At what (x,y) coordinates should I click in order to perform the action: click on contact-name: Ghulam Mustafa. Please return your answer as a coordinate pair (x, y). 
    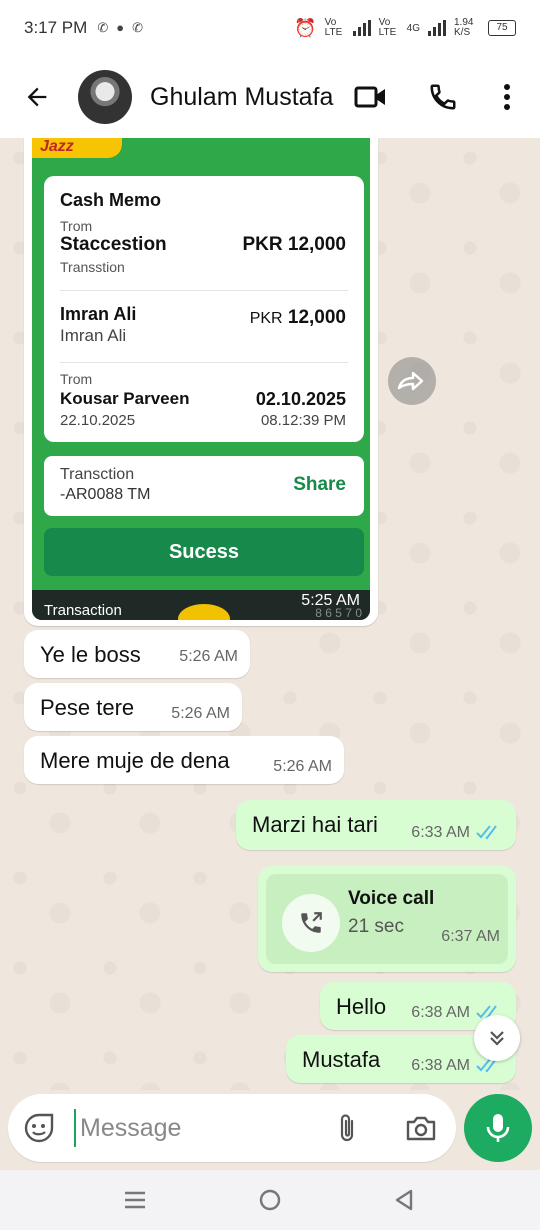
    Looking at the image, I should click on (245, 97).